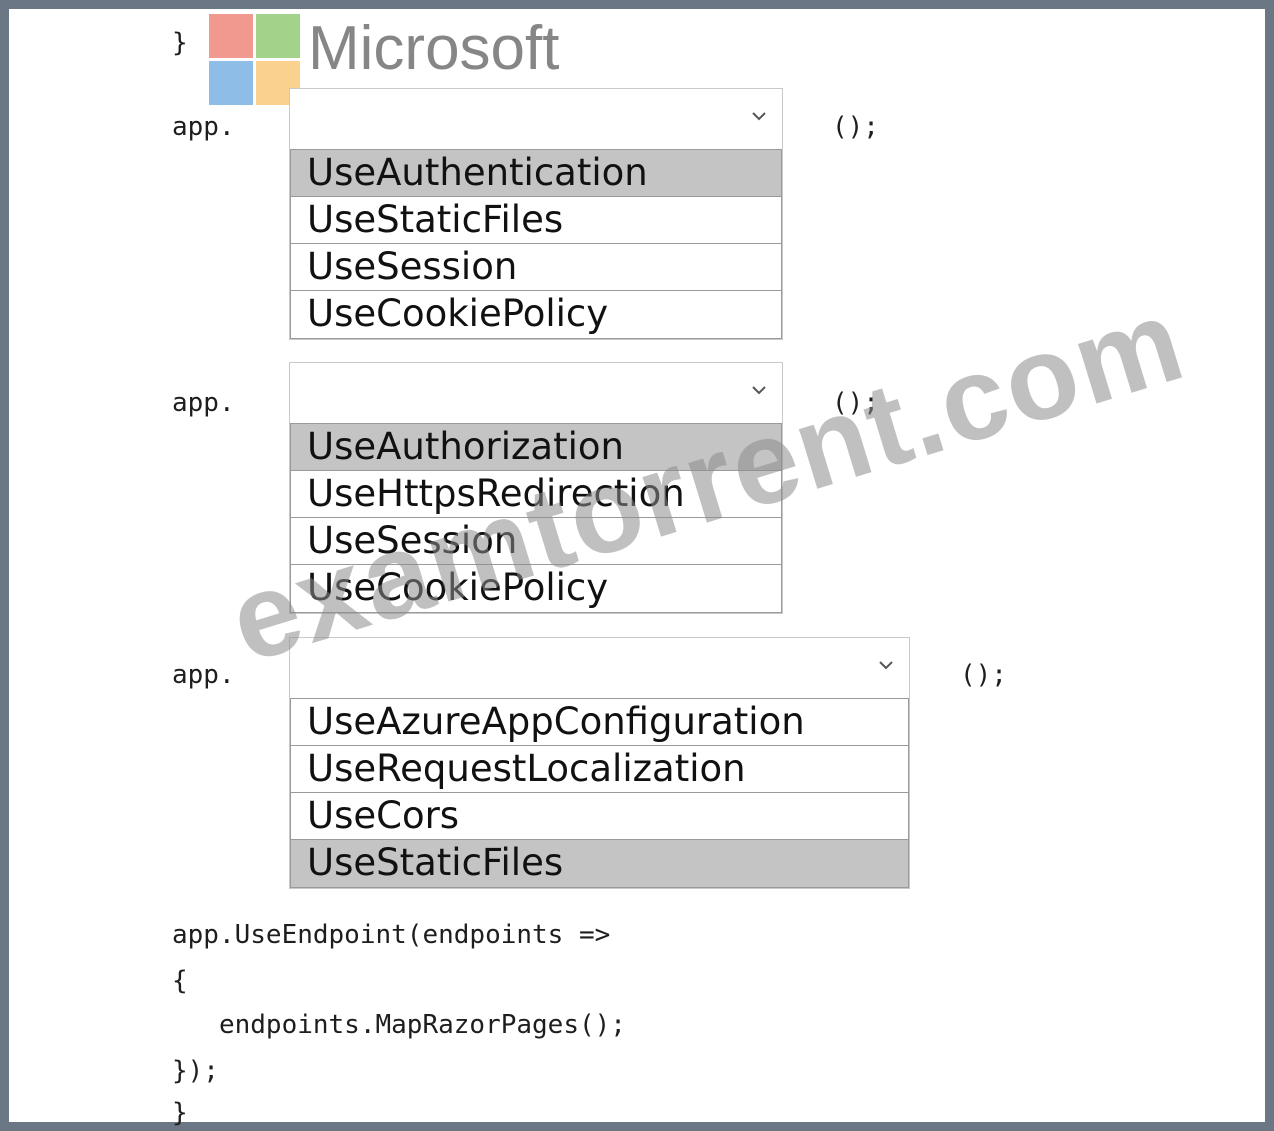 The width and height of the screenshot is (1274, 1131). What do you see at coordinates (536, 267) in the screenshot?
I see `dropdown-1-option-use-session: UseSession` at bounding box center [536, 267].